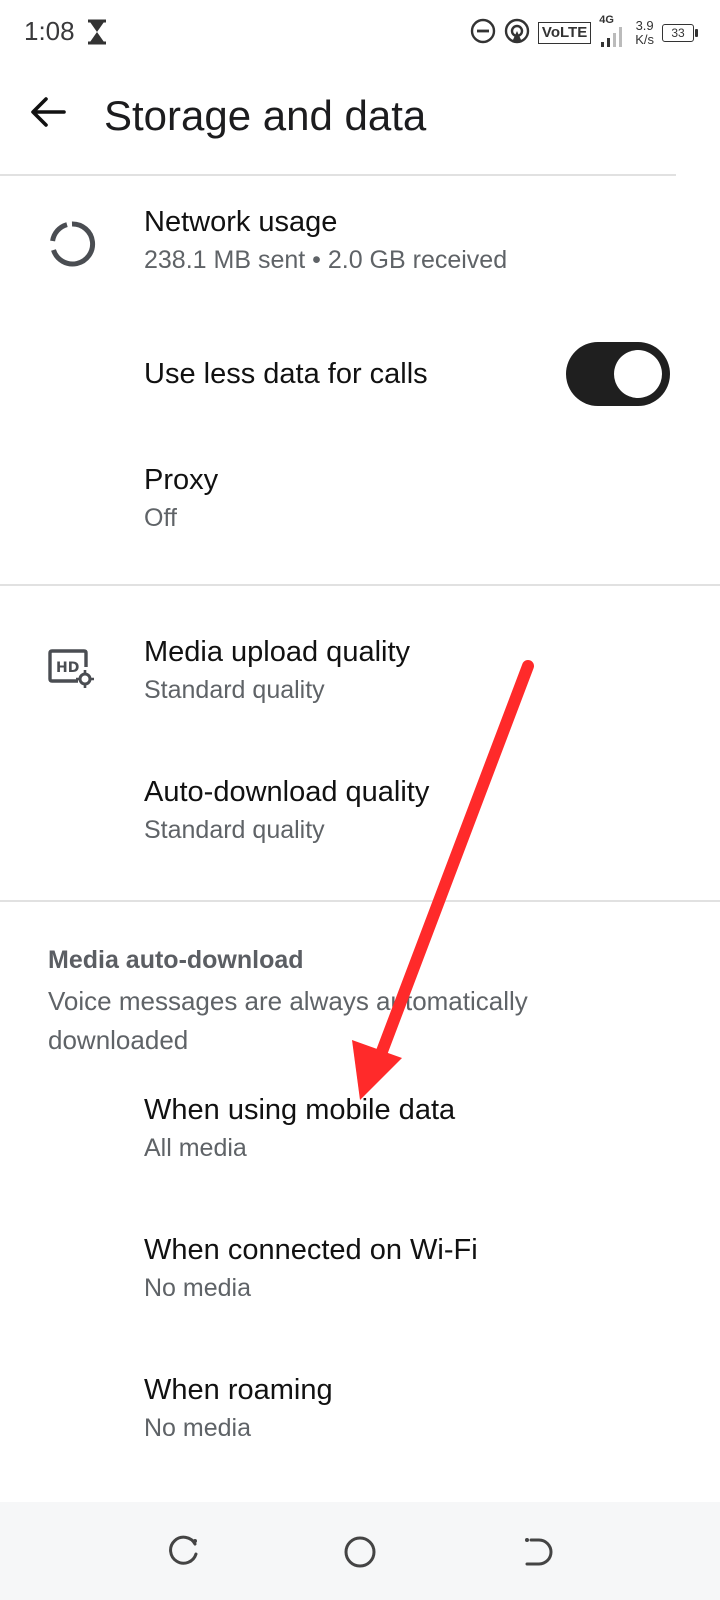 This screenshot has height=1600, width=720. What do you see at coordinates (564, 33) in the screenshot?
I see `volte-badge: VoLTE` at bounding box center [564, 33].